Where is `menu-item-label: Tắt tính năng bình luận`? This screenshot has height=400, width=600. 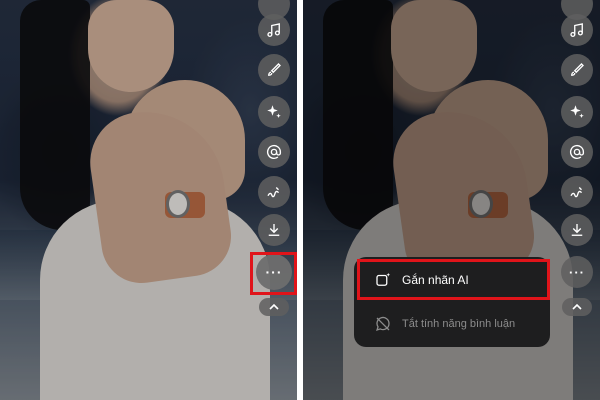 menu-item-label: Tắt tính năng bình luận is located at coordinates (459, 324).